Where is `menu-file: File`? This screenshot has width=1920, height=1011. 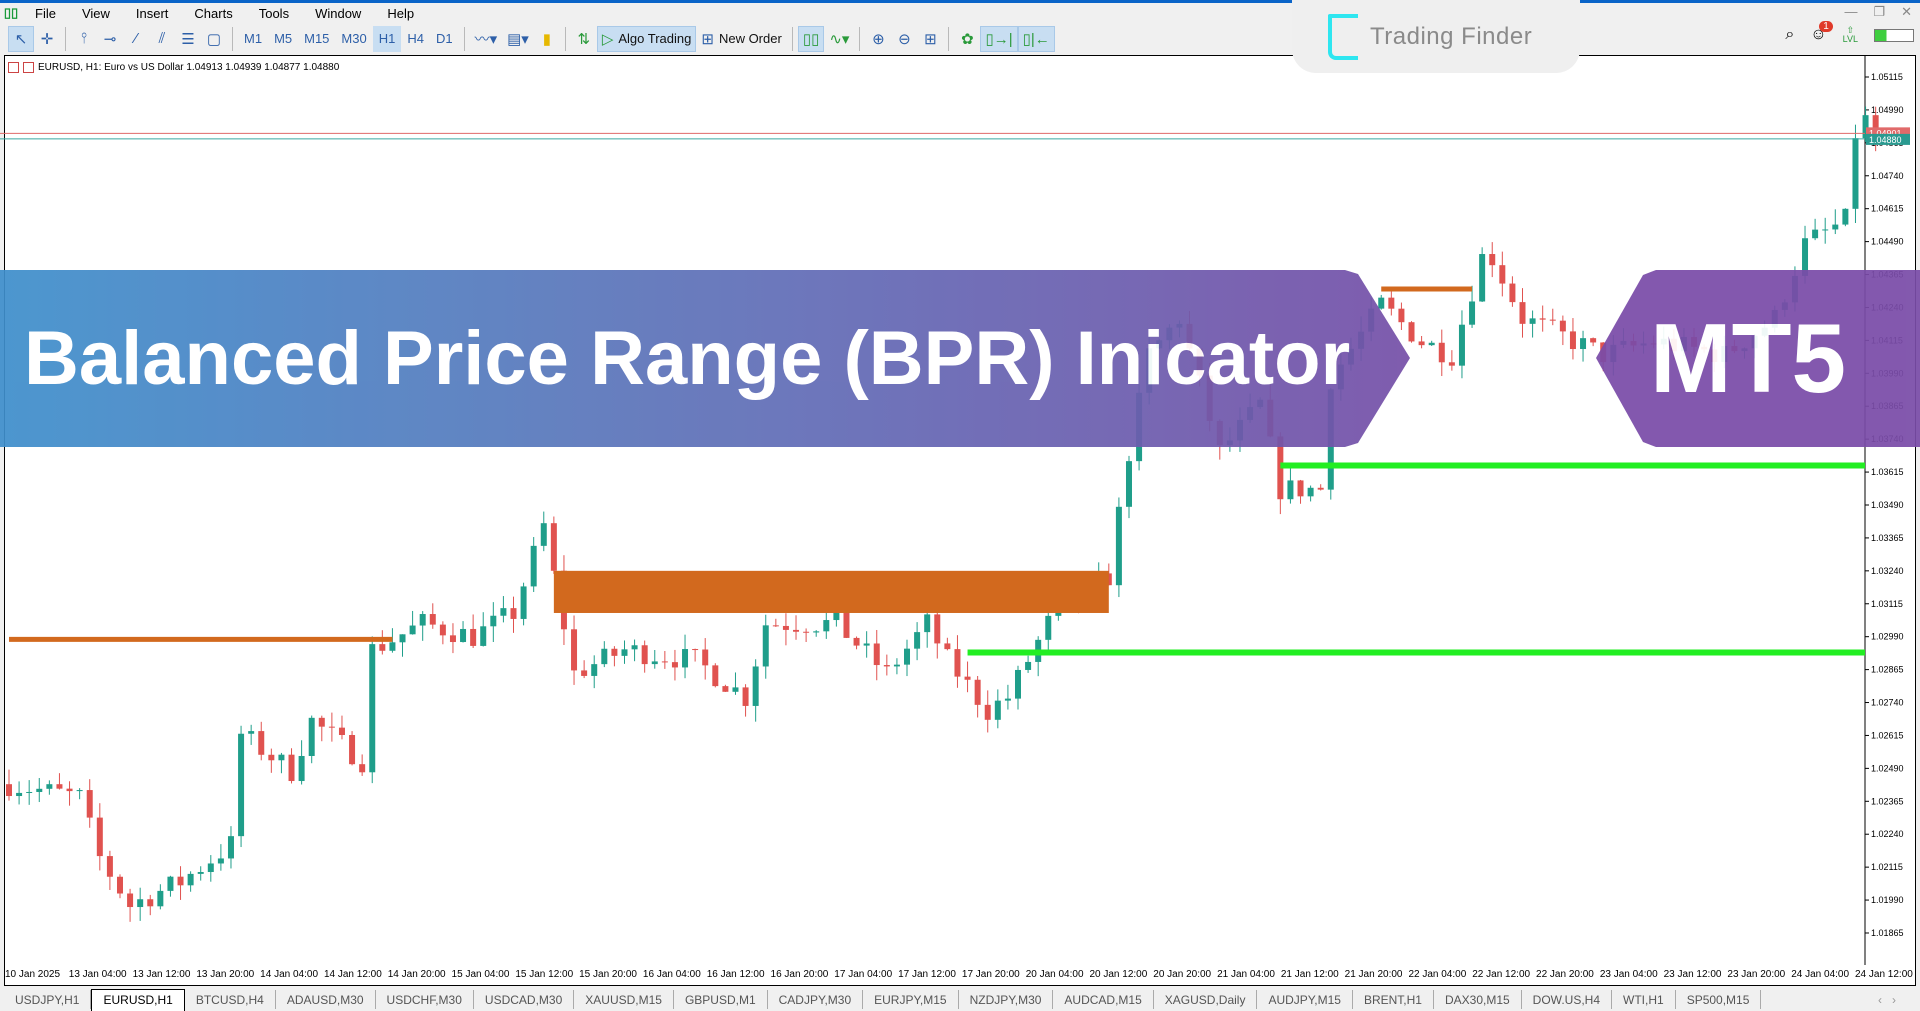
menu-file: File is located at coordinates (45, 13).